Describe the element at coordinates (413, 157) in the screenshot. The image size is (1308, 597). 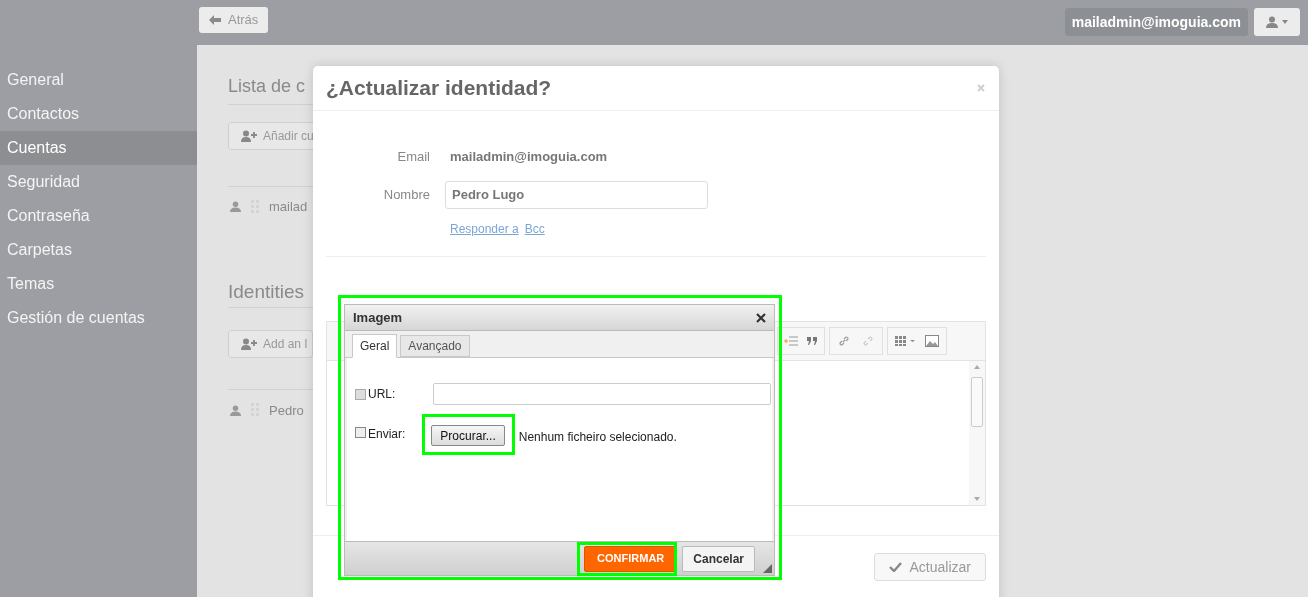
I see `field-label: Email` at that location.